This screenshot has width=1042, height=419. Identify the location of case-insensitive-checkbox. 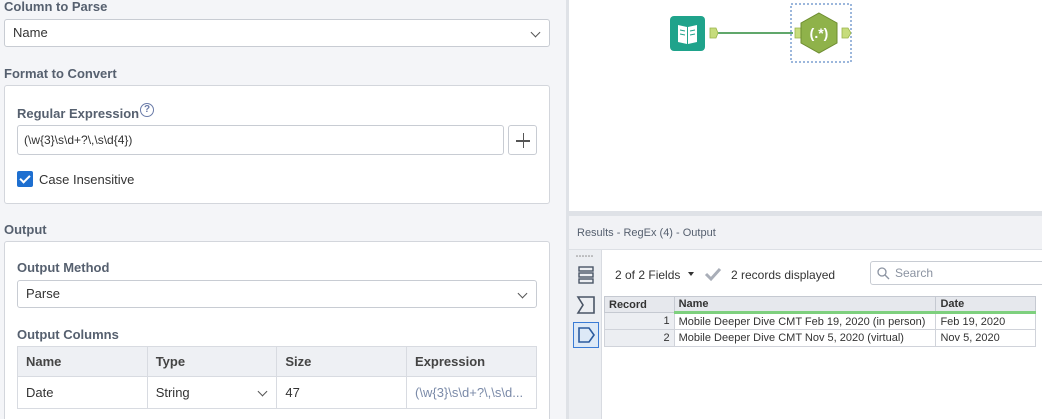
(25, 179).